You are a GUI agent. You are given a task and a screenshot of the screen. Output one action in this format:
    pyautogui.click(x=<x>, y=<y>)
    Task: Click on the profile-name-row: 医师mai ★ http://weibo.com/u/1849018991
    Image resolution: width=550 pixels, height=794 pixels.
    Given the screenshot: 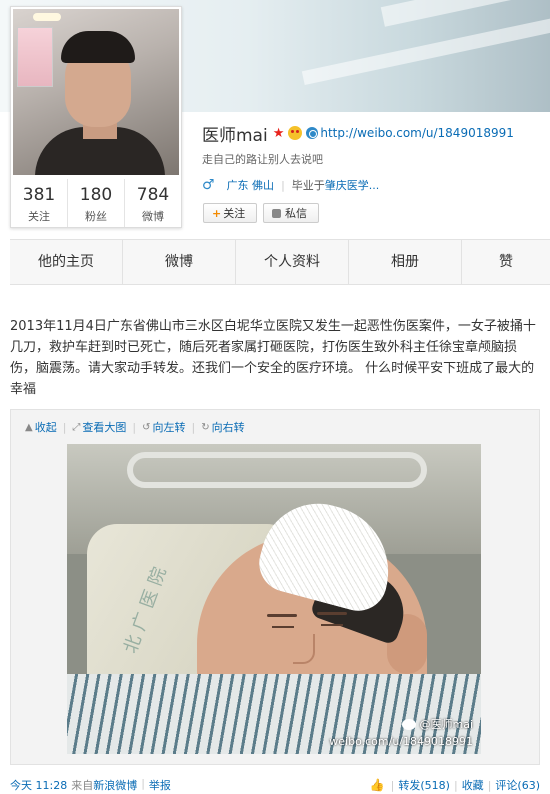 What is the action you would take?
    pyautogui.click(x=358, y=134)
    